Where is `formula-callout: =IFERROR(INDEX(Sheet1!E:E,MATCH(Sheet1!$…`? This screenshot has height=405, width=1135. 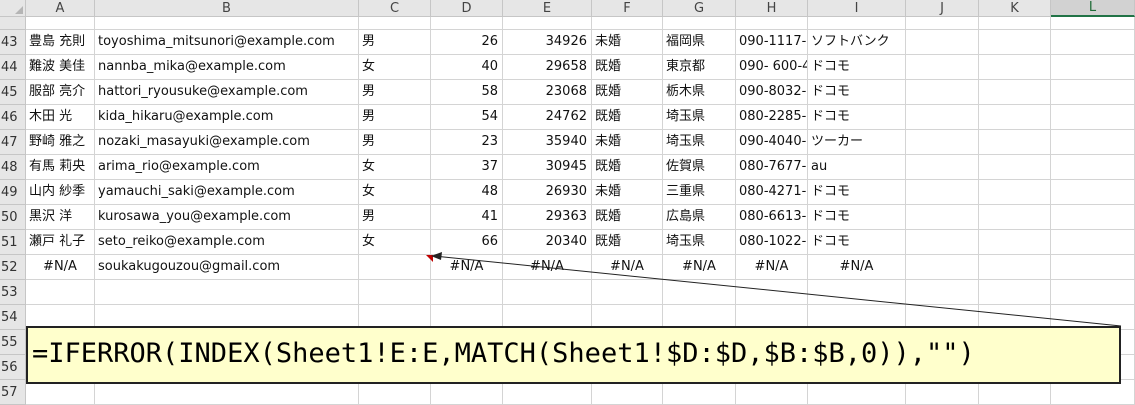 formula-callout: =IFERROR(INDEX(Sheet1!E:E,MATCH(Sheet1!$… is located at coordinates (573, 355).